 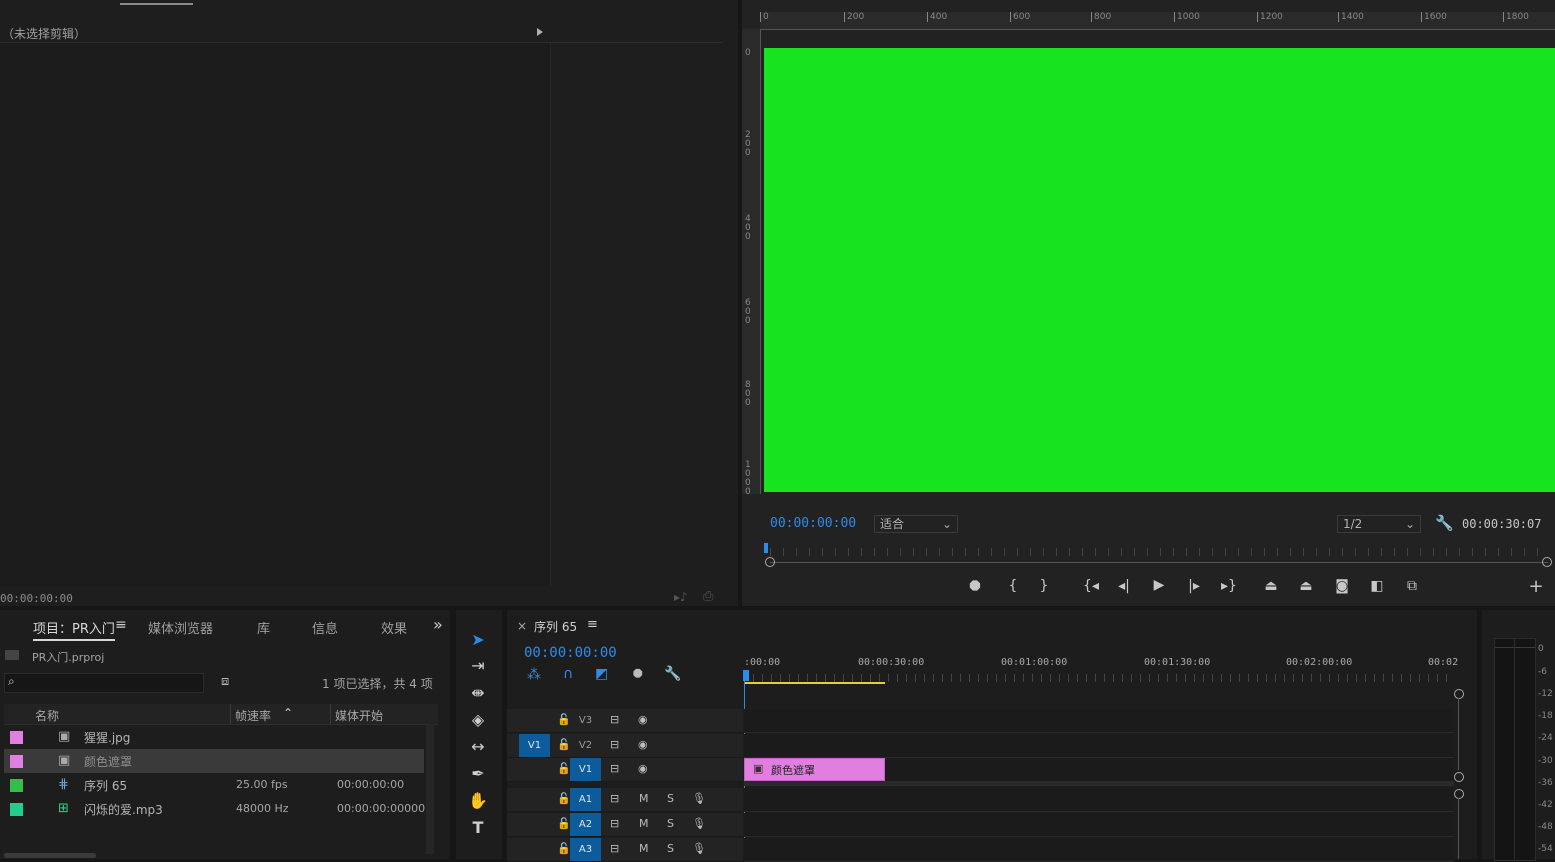 What do you see at coordinates (1458, 734) in the screenshot?
I see `video-scrollbar` at bounding box center [1458, 734].